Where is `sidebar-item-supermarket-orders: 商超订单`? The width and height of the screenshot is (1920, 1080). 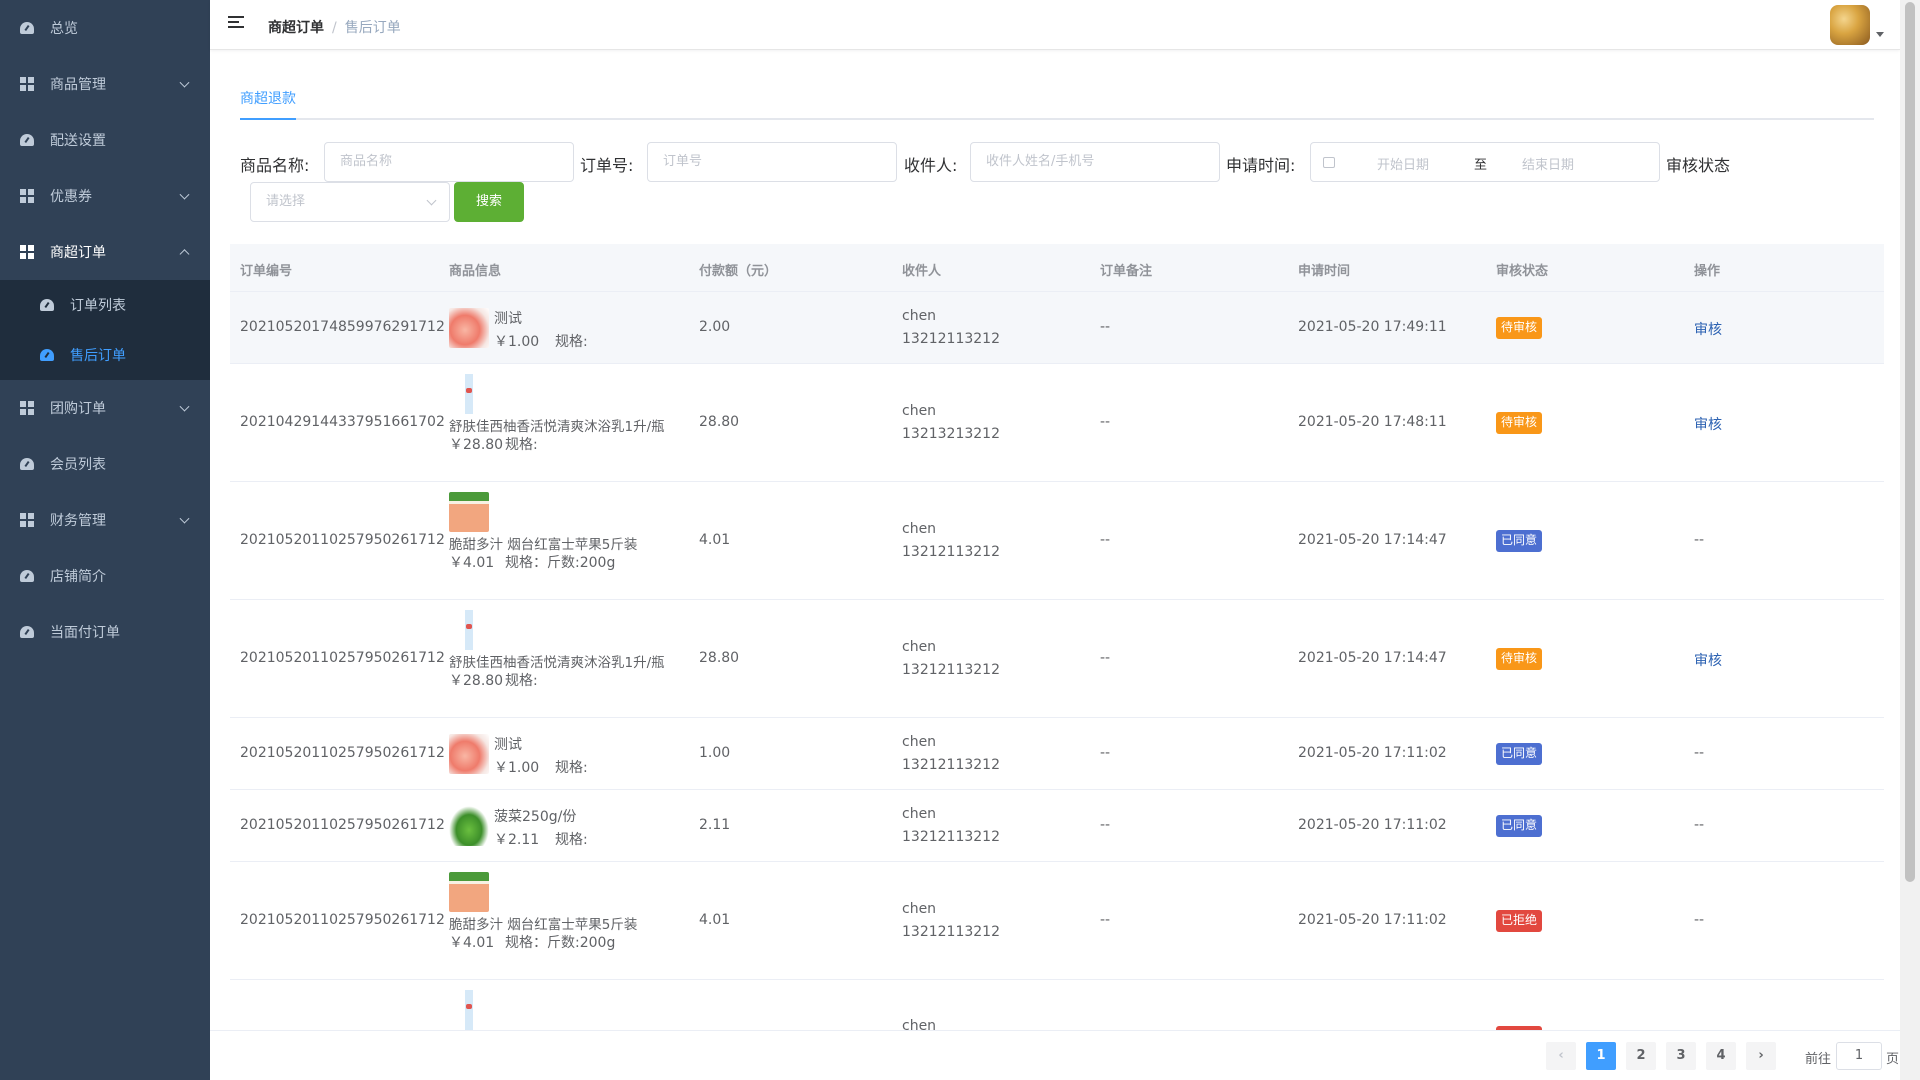
sidebar-item-supermarket-orders: 商超订单 is located at coordinates (105, 252).